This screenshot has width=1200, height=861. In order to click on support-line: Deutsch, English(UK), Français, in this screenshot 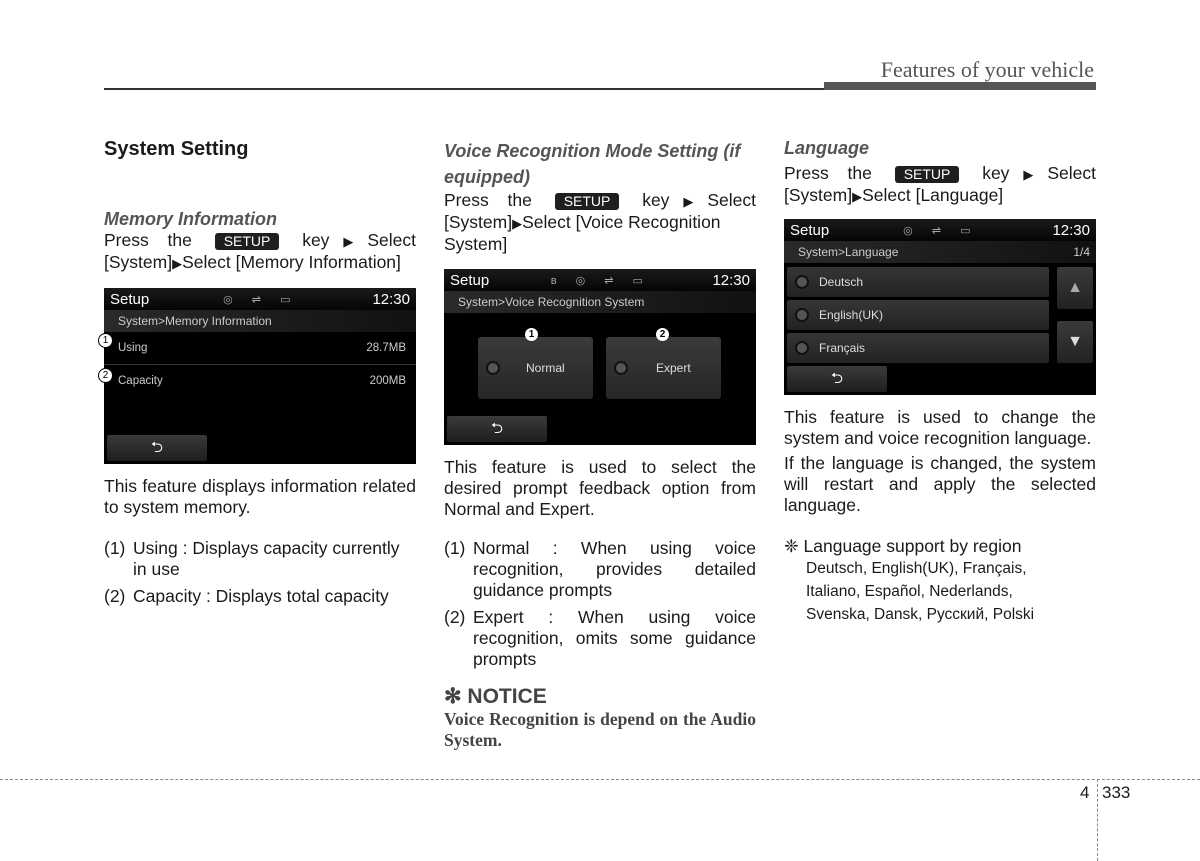, I will do `click(916, 568)`.